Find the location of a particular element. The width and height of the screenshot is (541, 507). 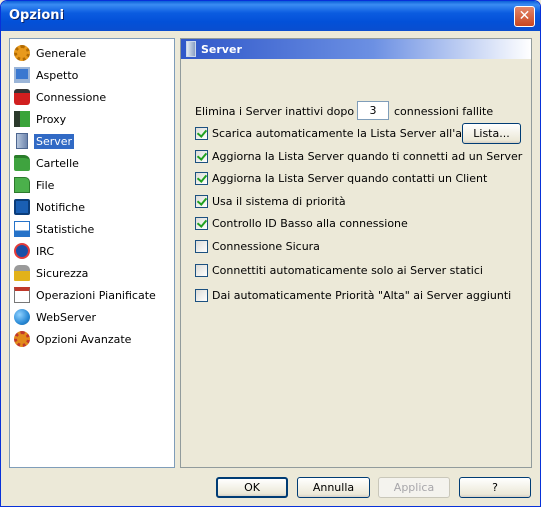

failed-connections-input is located at coordinates (373, 110).